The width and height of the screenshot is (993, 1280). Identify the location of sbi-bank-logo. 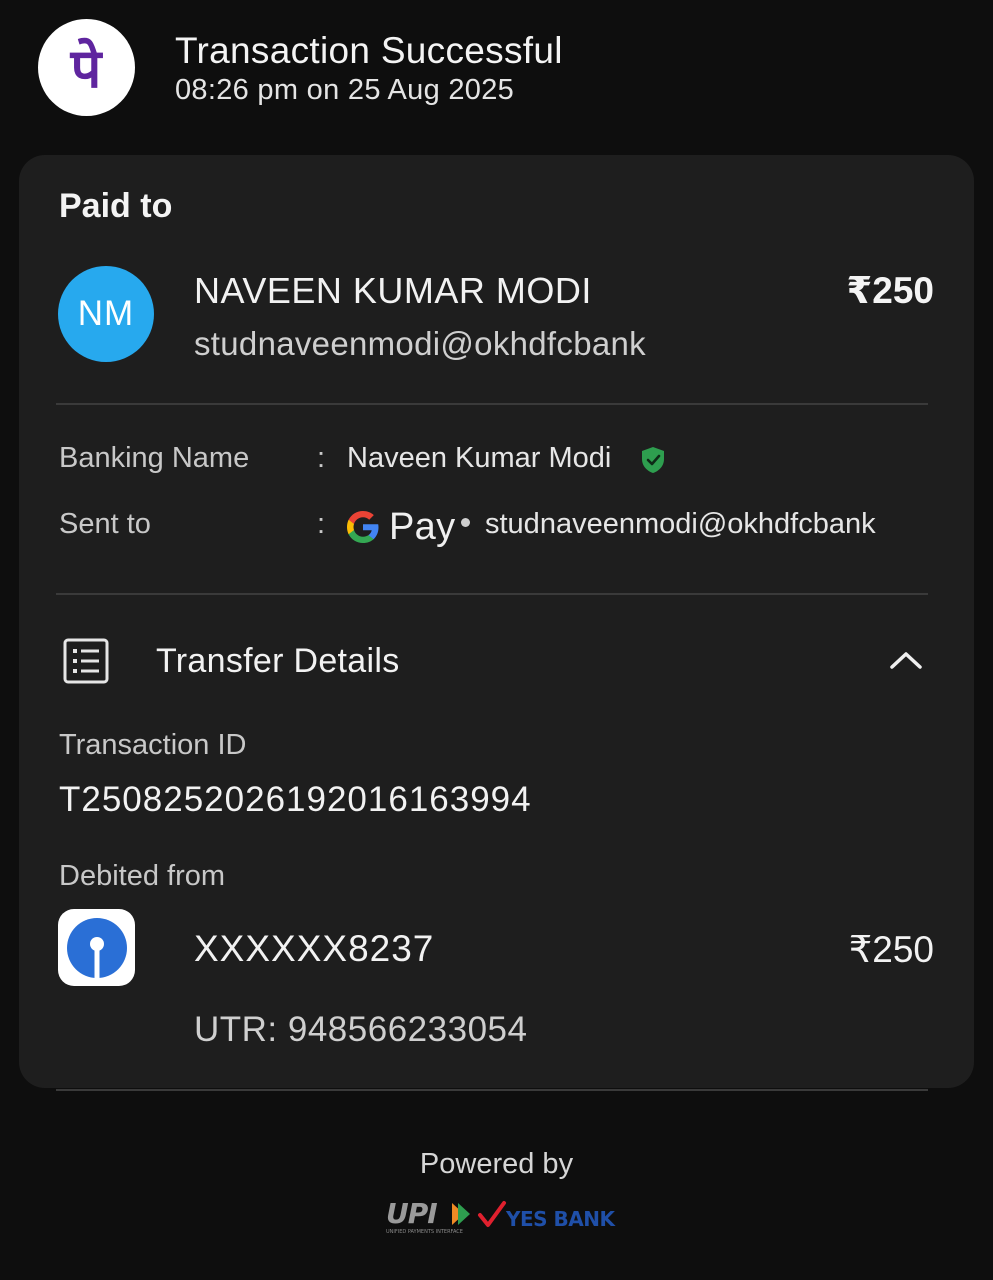
(96, 947).